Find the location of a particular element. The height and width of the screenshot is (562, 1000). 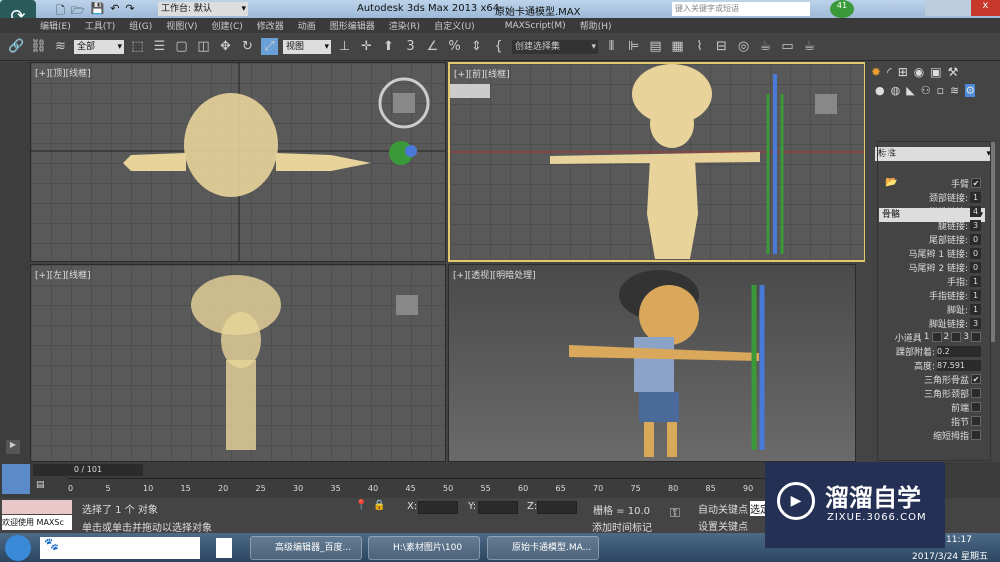

curve-editor-icon: ⌇ is located at coordinates (699, 46).